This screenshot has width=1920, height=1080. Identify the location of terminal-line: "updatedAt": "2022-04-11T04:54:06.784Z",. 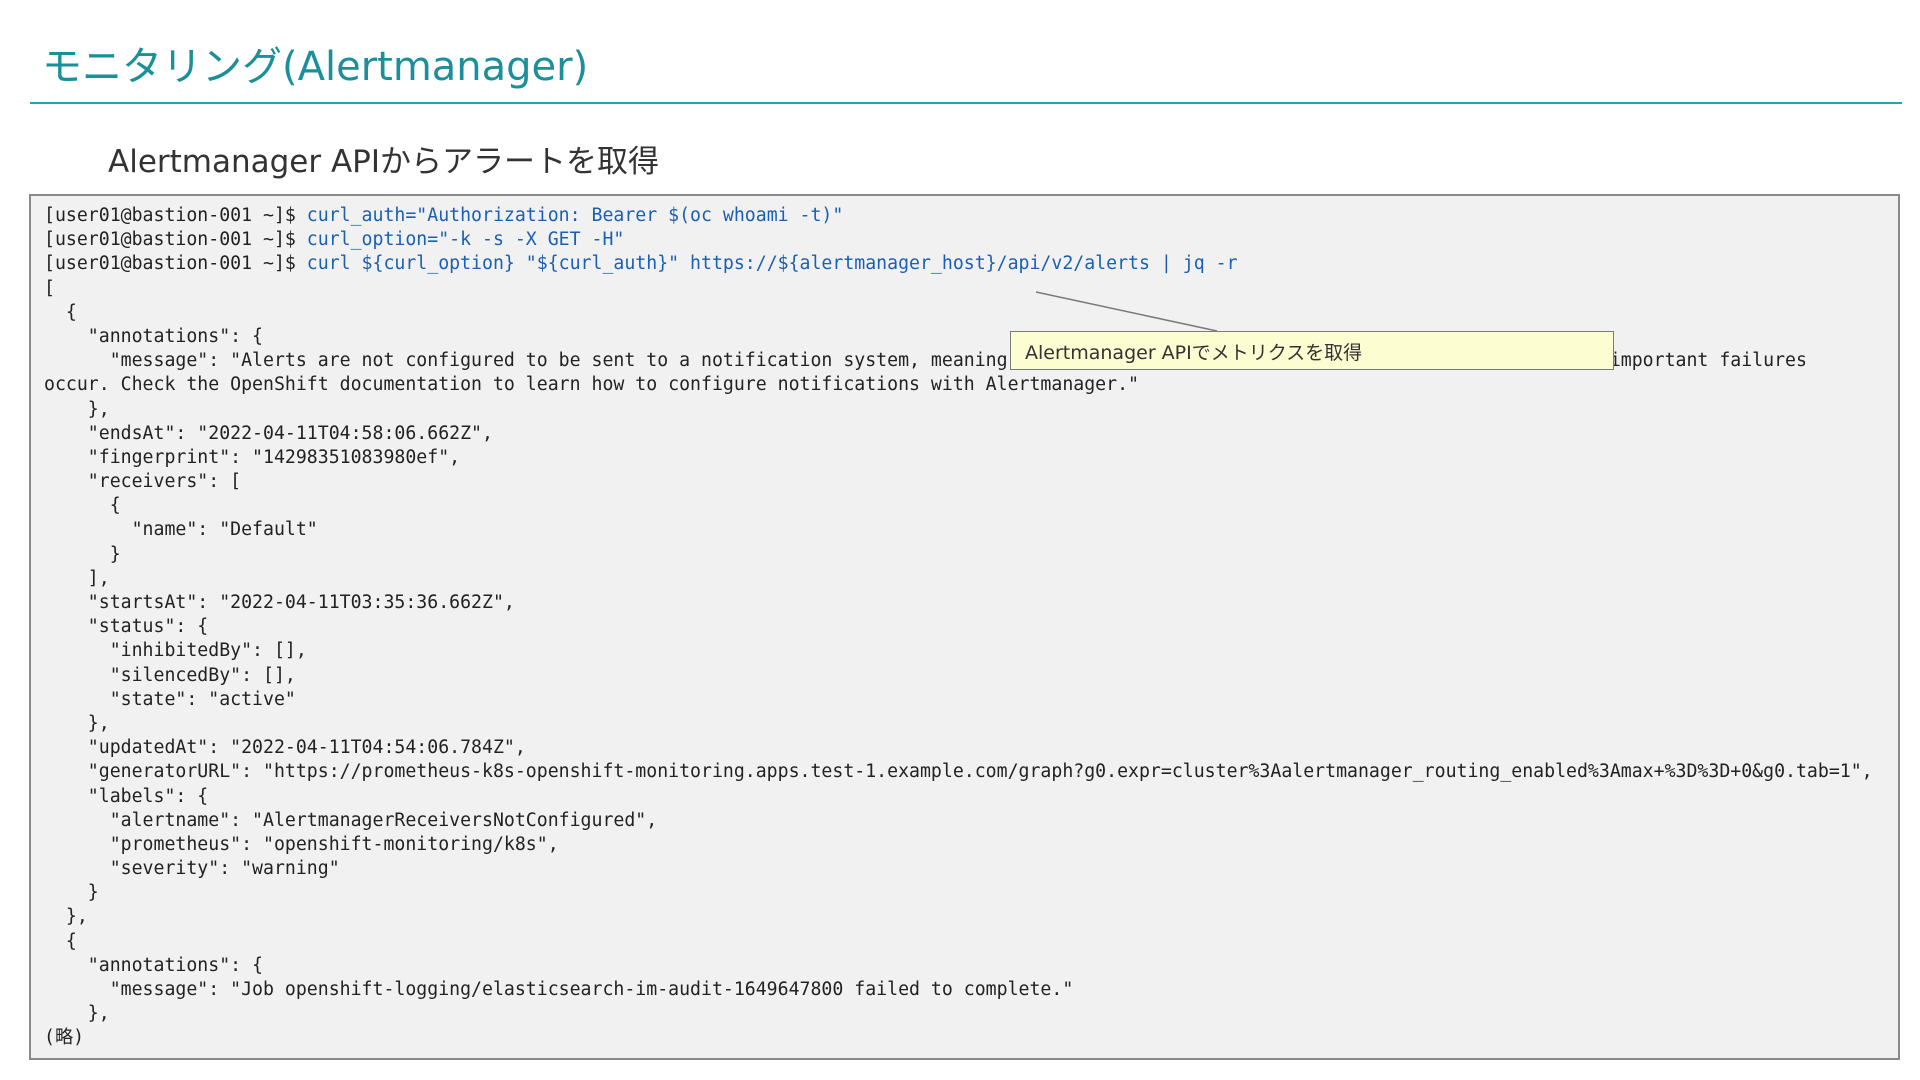
(958, 748).